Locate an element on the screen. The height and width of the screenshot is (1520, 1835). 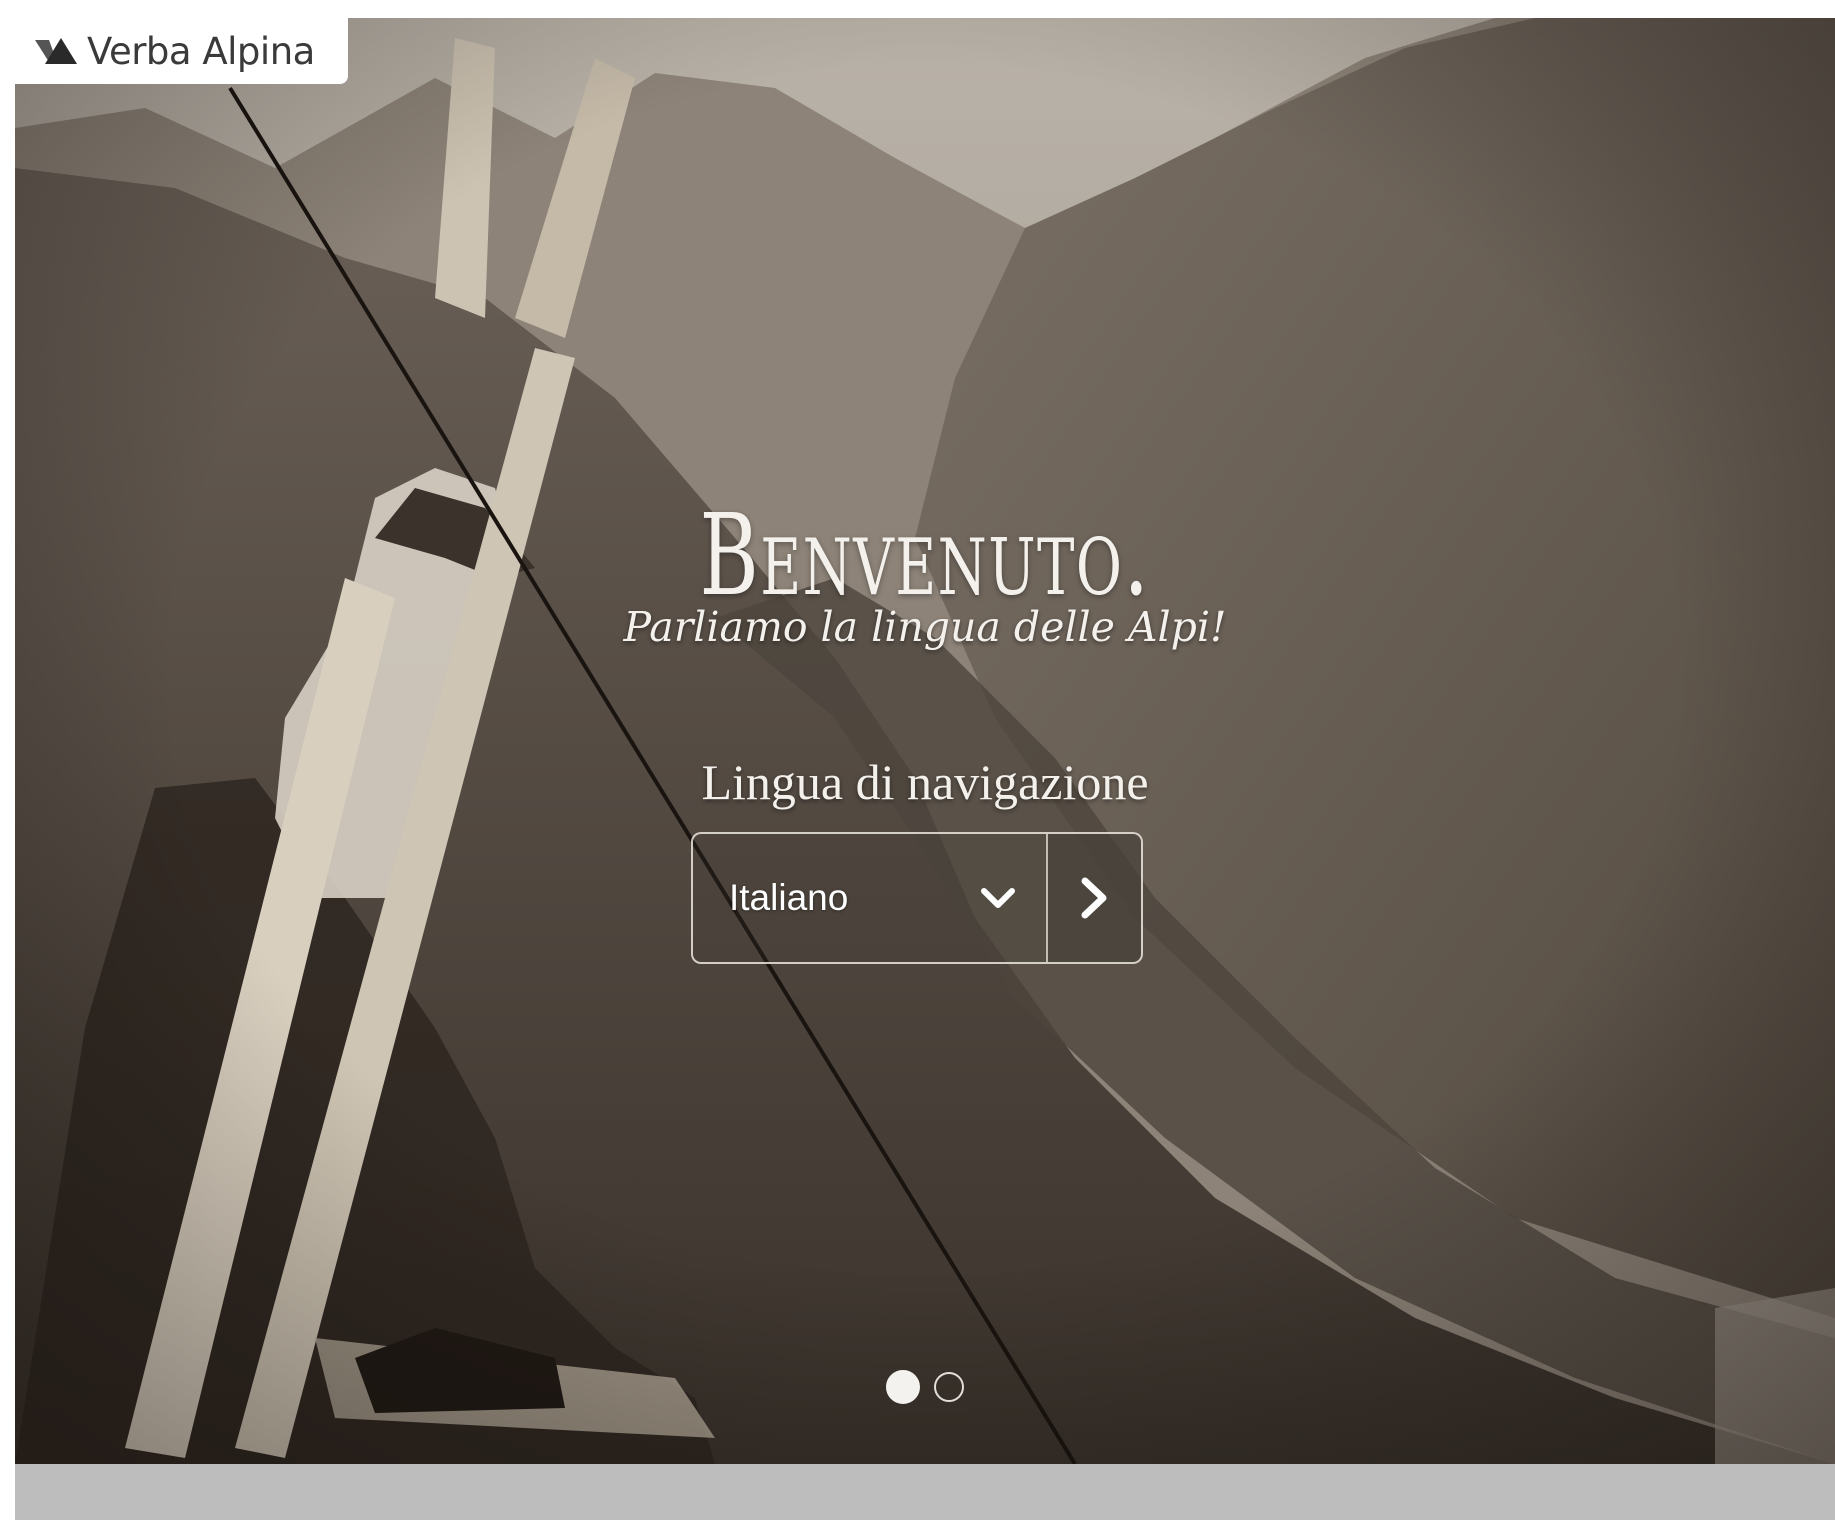
language-select-value: Italiano is located at coordinates (789, 897).